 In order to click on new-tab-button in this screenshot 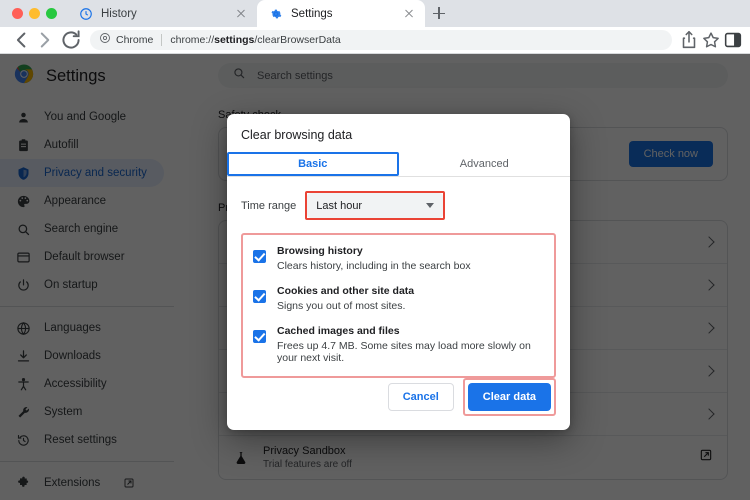, I will do `click(439, 13)`.